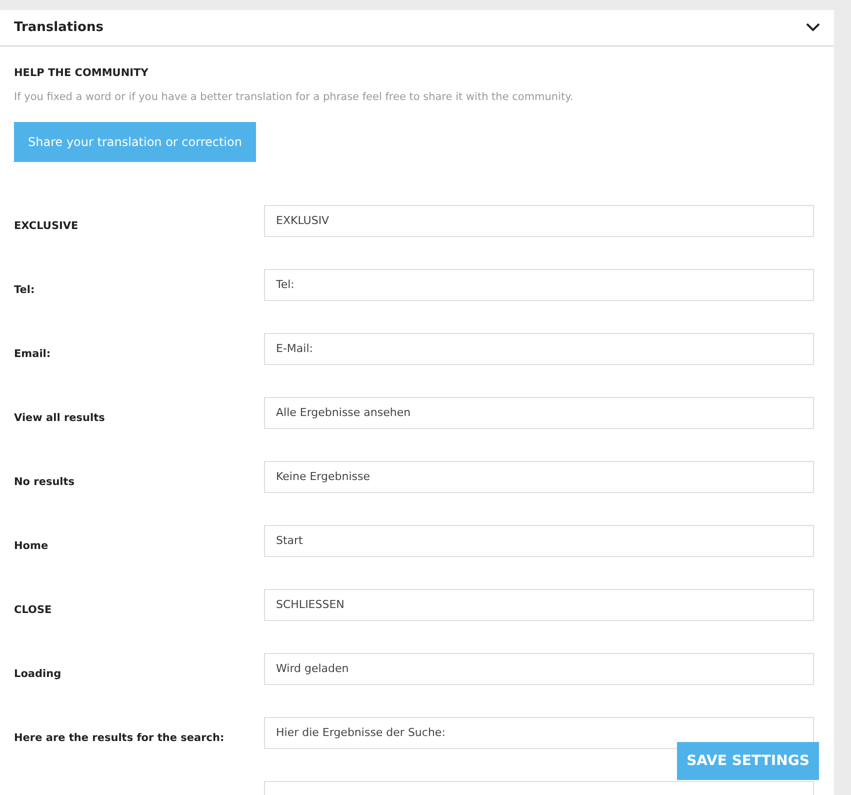 The height and width of the screenshot is (795, 851). I want to click on translation-input: SCHLIESSEN, so click(539, 604).